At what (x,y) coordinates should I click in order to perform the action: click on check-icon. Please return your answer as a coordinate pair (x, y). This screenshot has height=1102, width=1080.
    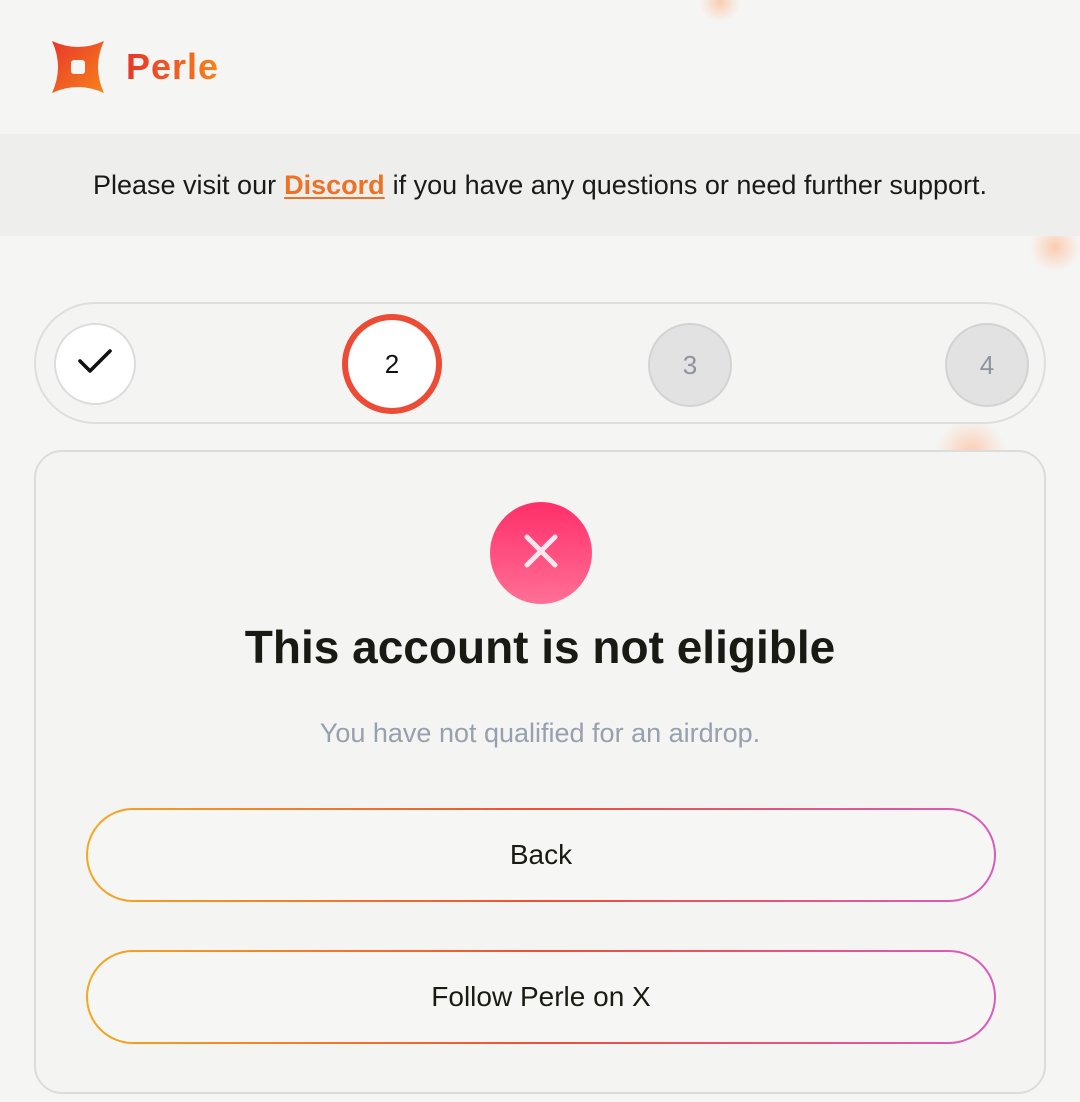
    Looking at the image, I should click on (95, 364).